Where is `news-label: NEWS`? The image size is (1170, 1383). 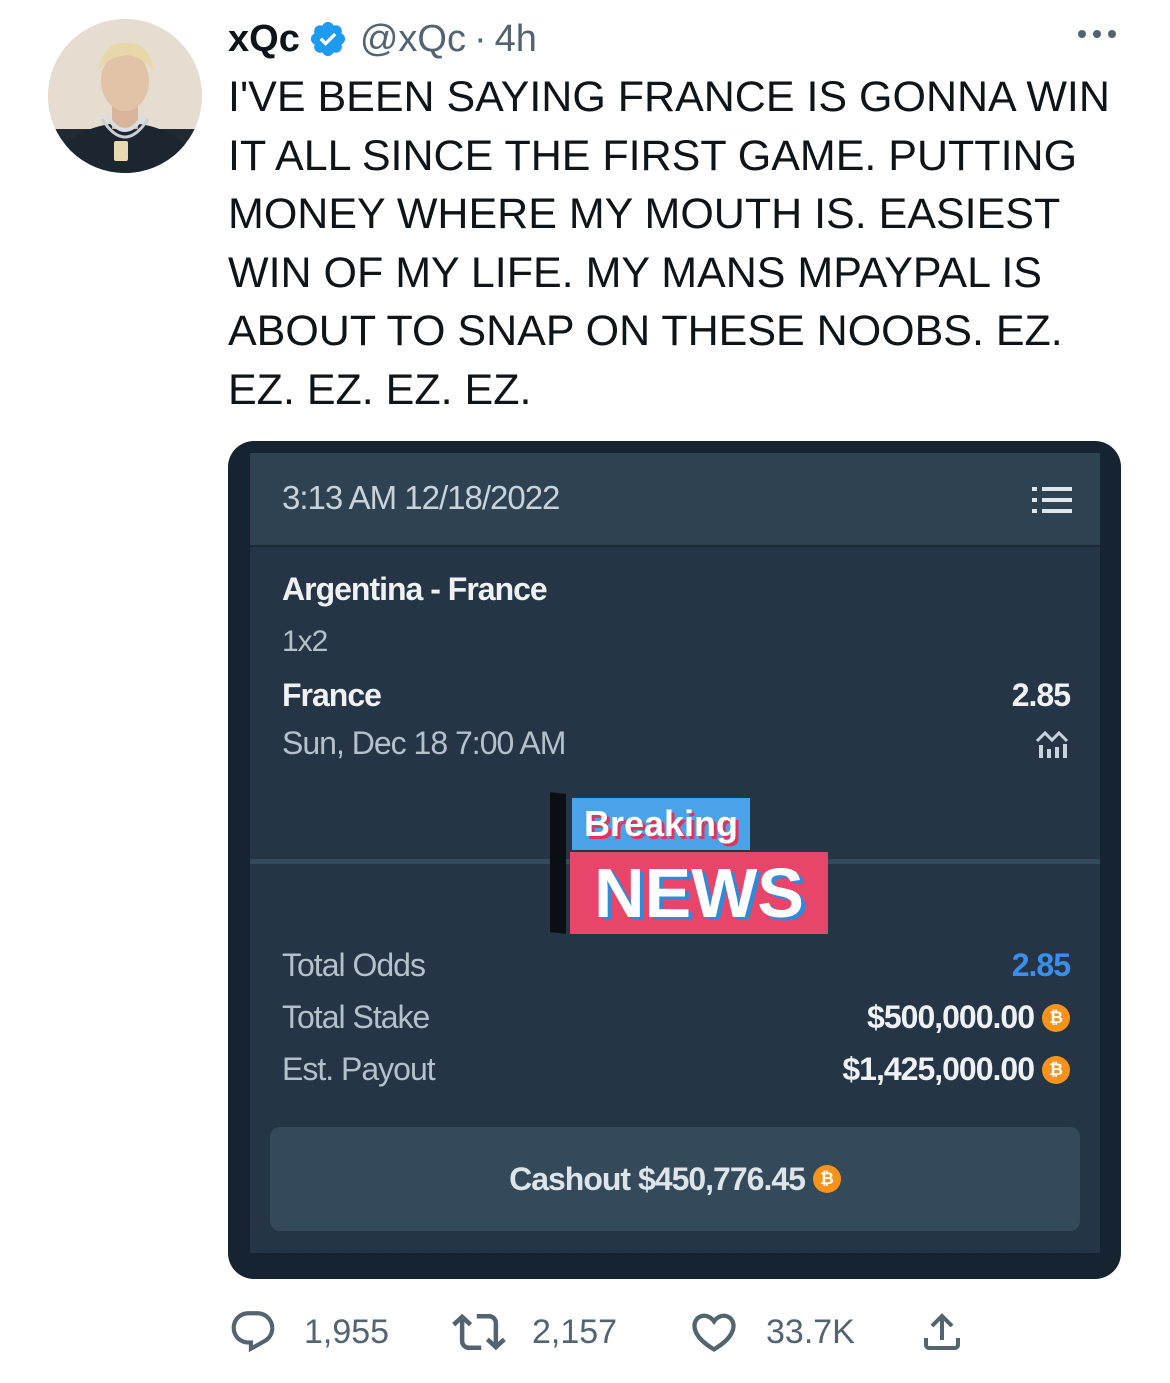
news-label: NEWS is located at coordinates (699, 893).